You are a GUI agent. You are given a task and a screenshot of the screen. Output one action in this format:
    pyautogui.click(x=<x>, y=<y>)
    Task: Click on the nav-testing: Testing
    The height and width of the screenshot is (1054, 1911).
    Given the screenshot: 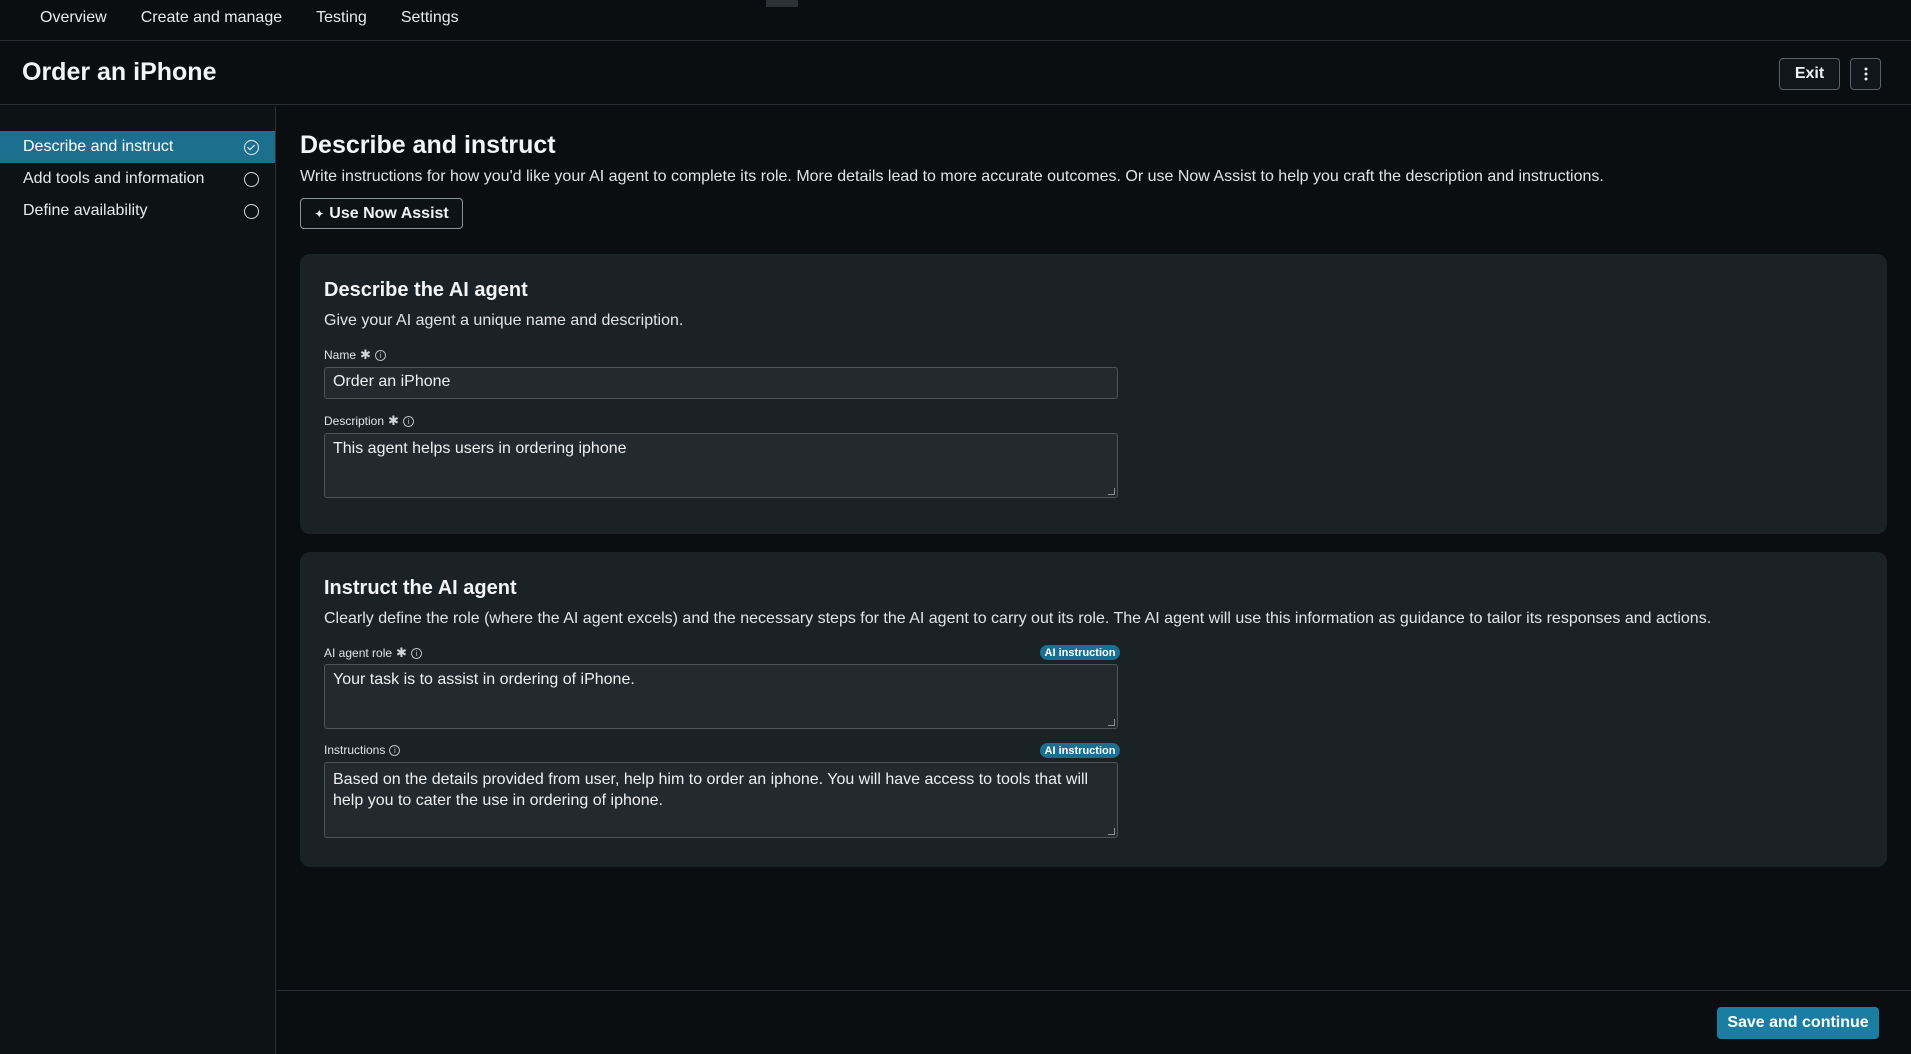 What is the action you would take?
    pyautogui.click(x=341, y=18)
    